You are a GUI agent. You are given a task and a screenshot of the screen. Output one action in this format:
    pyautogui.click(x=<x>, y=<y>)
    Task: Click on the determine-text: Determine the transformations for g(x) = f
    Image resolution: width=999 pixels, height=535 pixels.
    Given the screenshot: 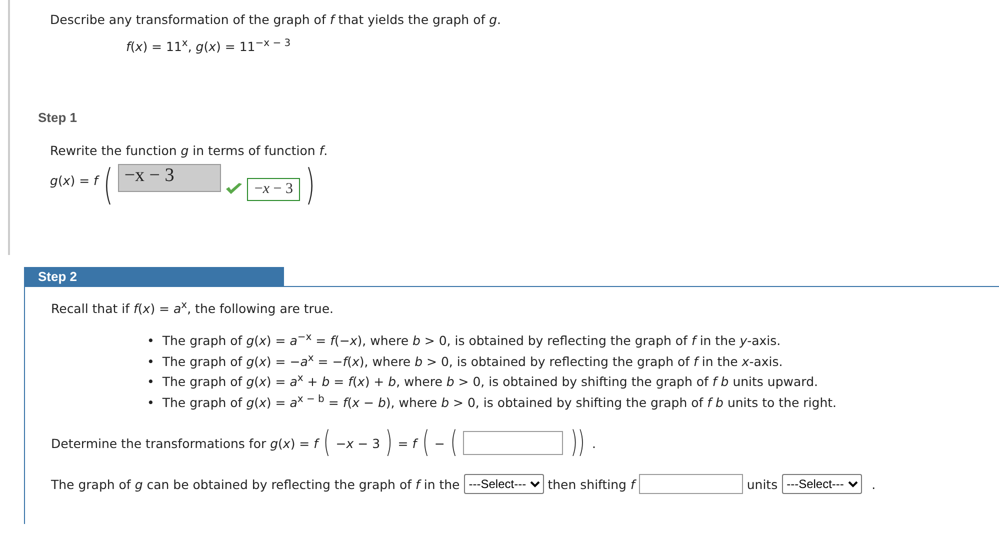 What is the action you would take?
    pyautogui.click(x=184, y=443)
    